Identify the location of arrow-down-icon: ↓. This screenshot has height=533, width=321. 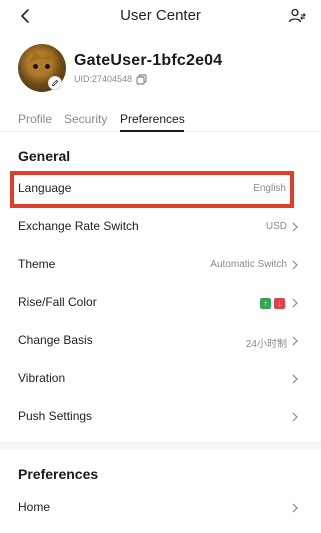
(279, 303).